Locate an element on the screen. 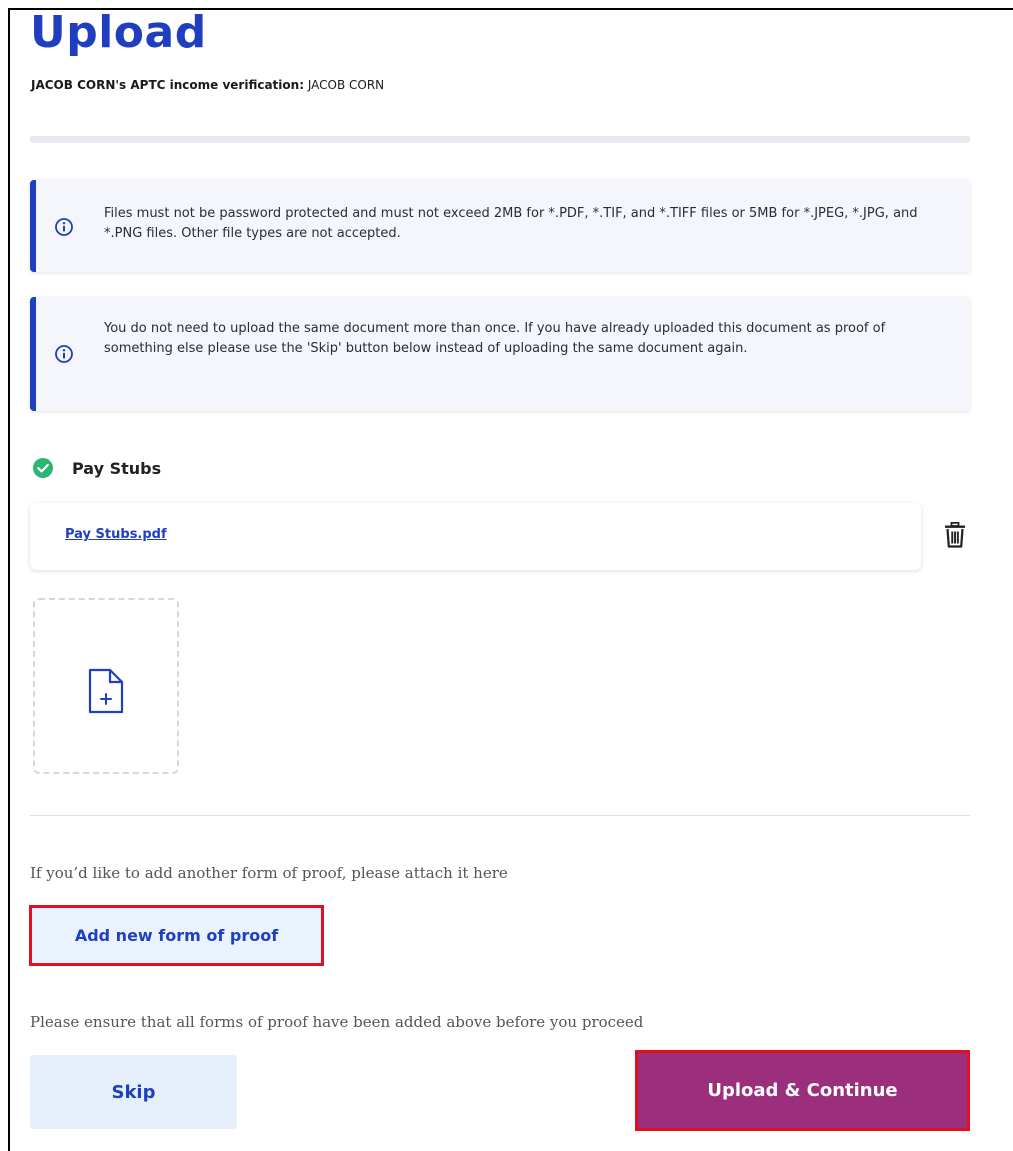 Image resolution: width=1013 pixels, height=1151 pixels. add-file-icon is located at coordinates (106, 691).